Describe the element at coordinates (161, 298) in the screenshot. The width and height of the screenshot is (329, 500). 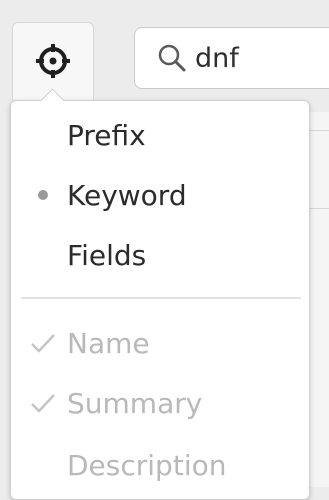
I see `menu-separator` at that location.